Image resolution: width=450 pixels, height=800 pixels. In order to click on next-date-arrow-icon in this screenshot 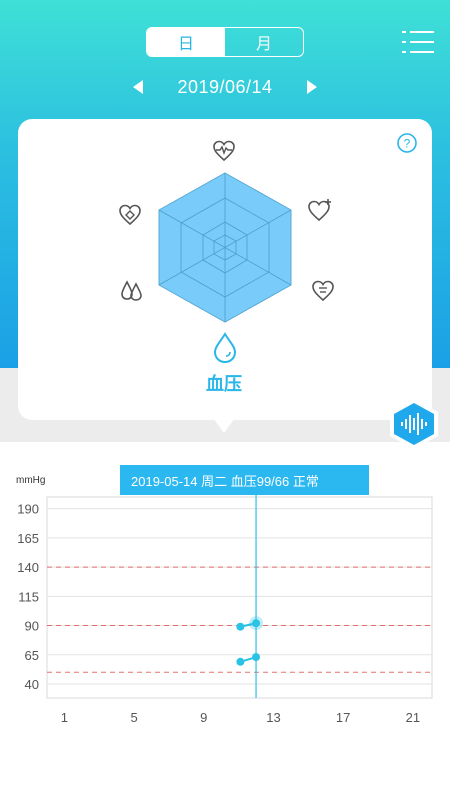, I will do `click(312, 87)`.